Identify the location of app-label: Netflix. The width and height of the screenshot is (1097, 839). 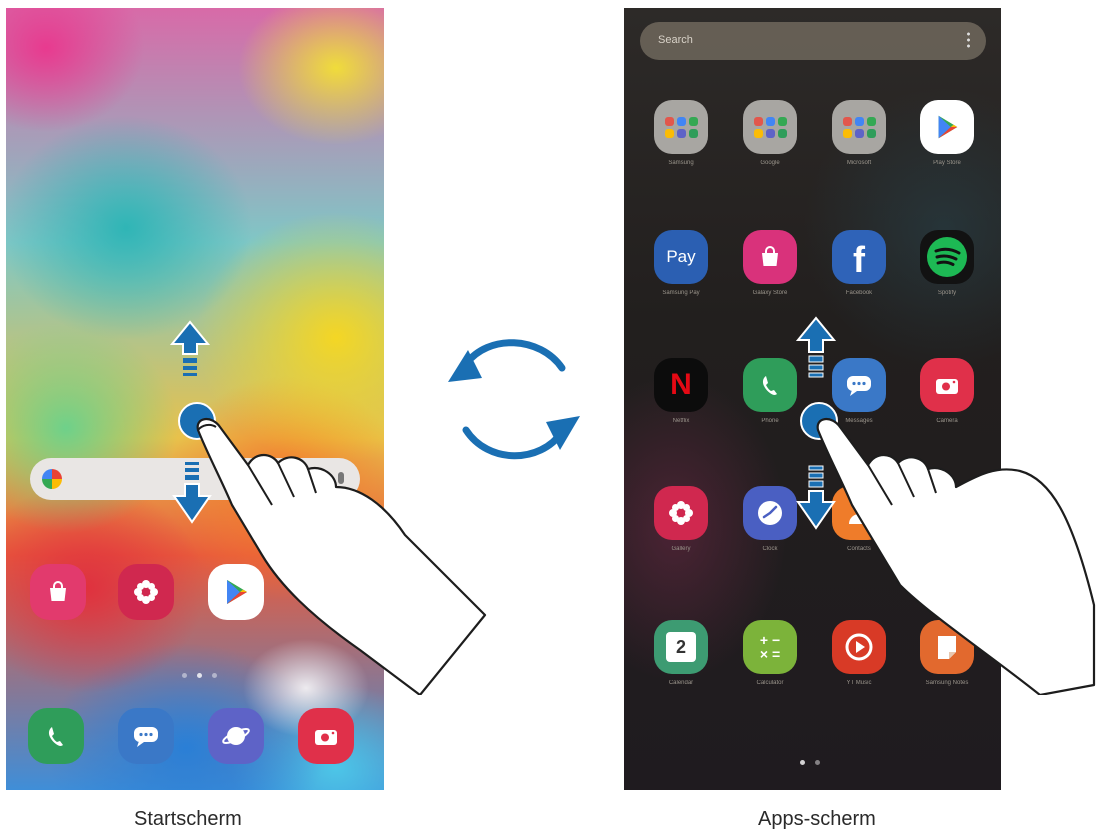
(681, 421).